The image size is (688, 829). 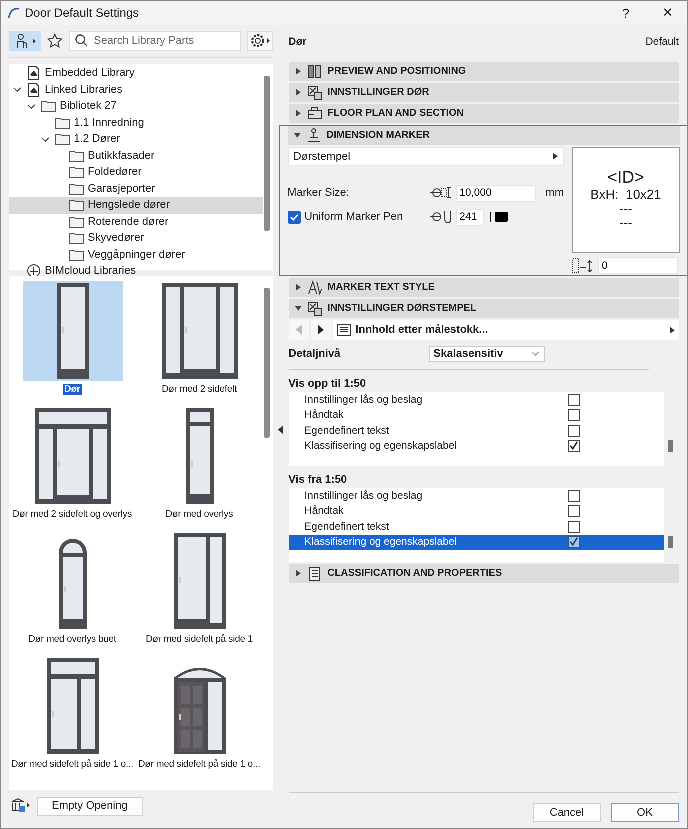 I want to click on section-header: DIMENSION MARKER, so click(x=484, y=135).